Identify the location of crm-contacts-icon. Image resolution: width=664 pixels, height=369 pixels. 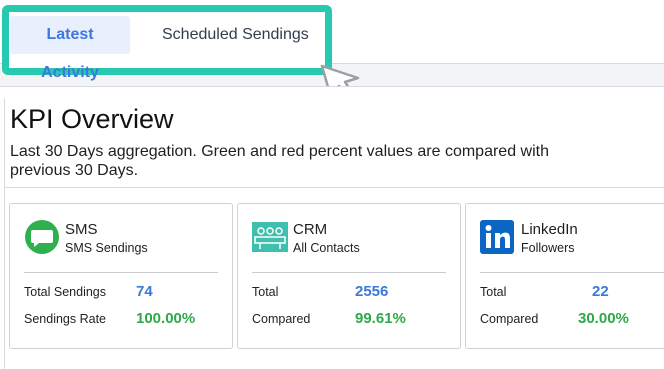
(270, 237).